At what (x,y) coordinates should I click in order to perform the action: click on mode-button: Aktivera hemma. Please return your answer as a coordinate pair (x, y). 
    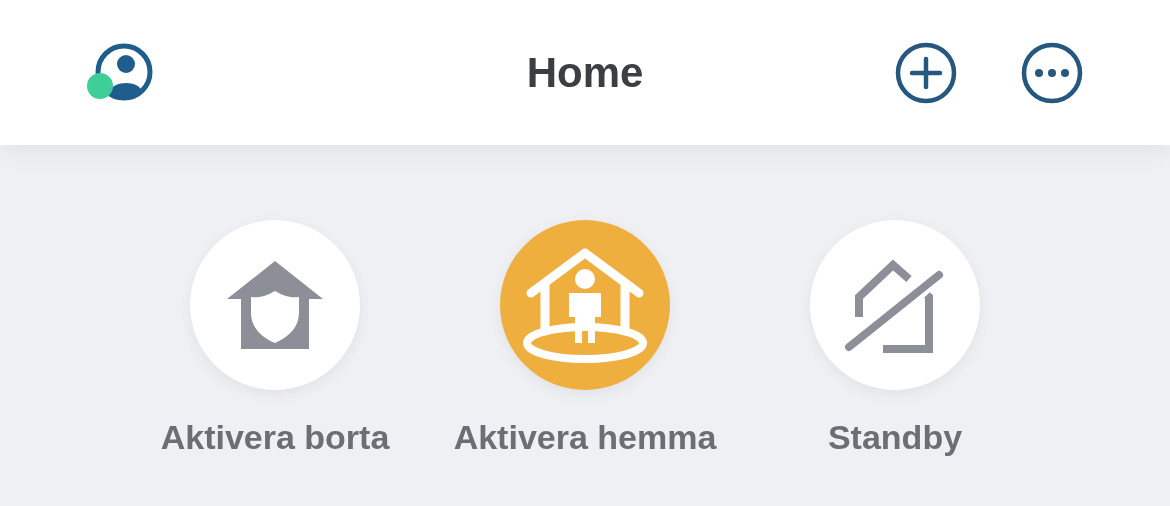
    Looking at the image, I should click on (585, 338).